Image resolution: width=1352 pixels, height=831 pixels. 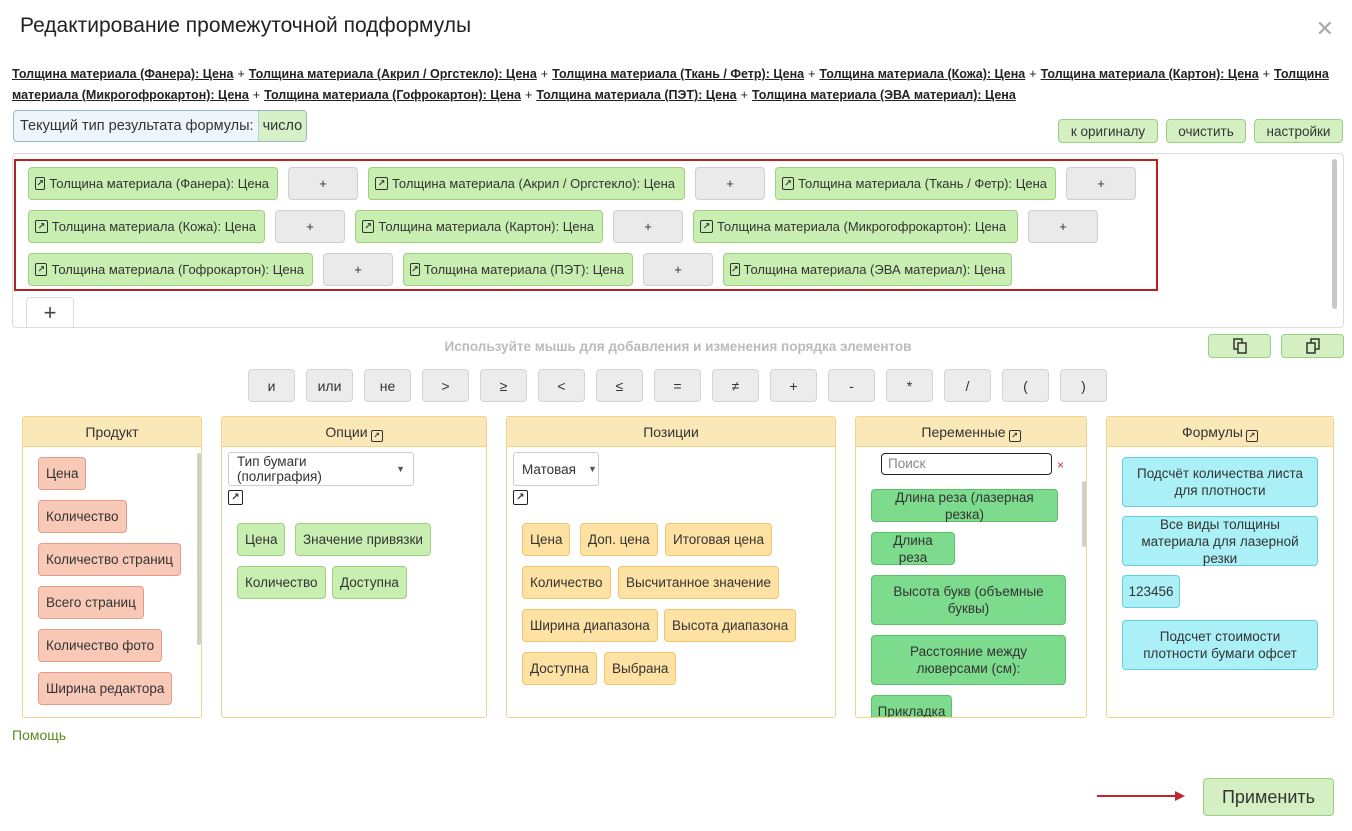 What do you see at coordinates (566, 582) in the screenshot?
I see `positions-item: Количество` at bounding box center [566, 582].